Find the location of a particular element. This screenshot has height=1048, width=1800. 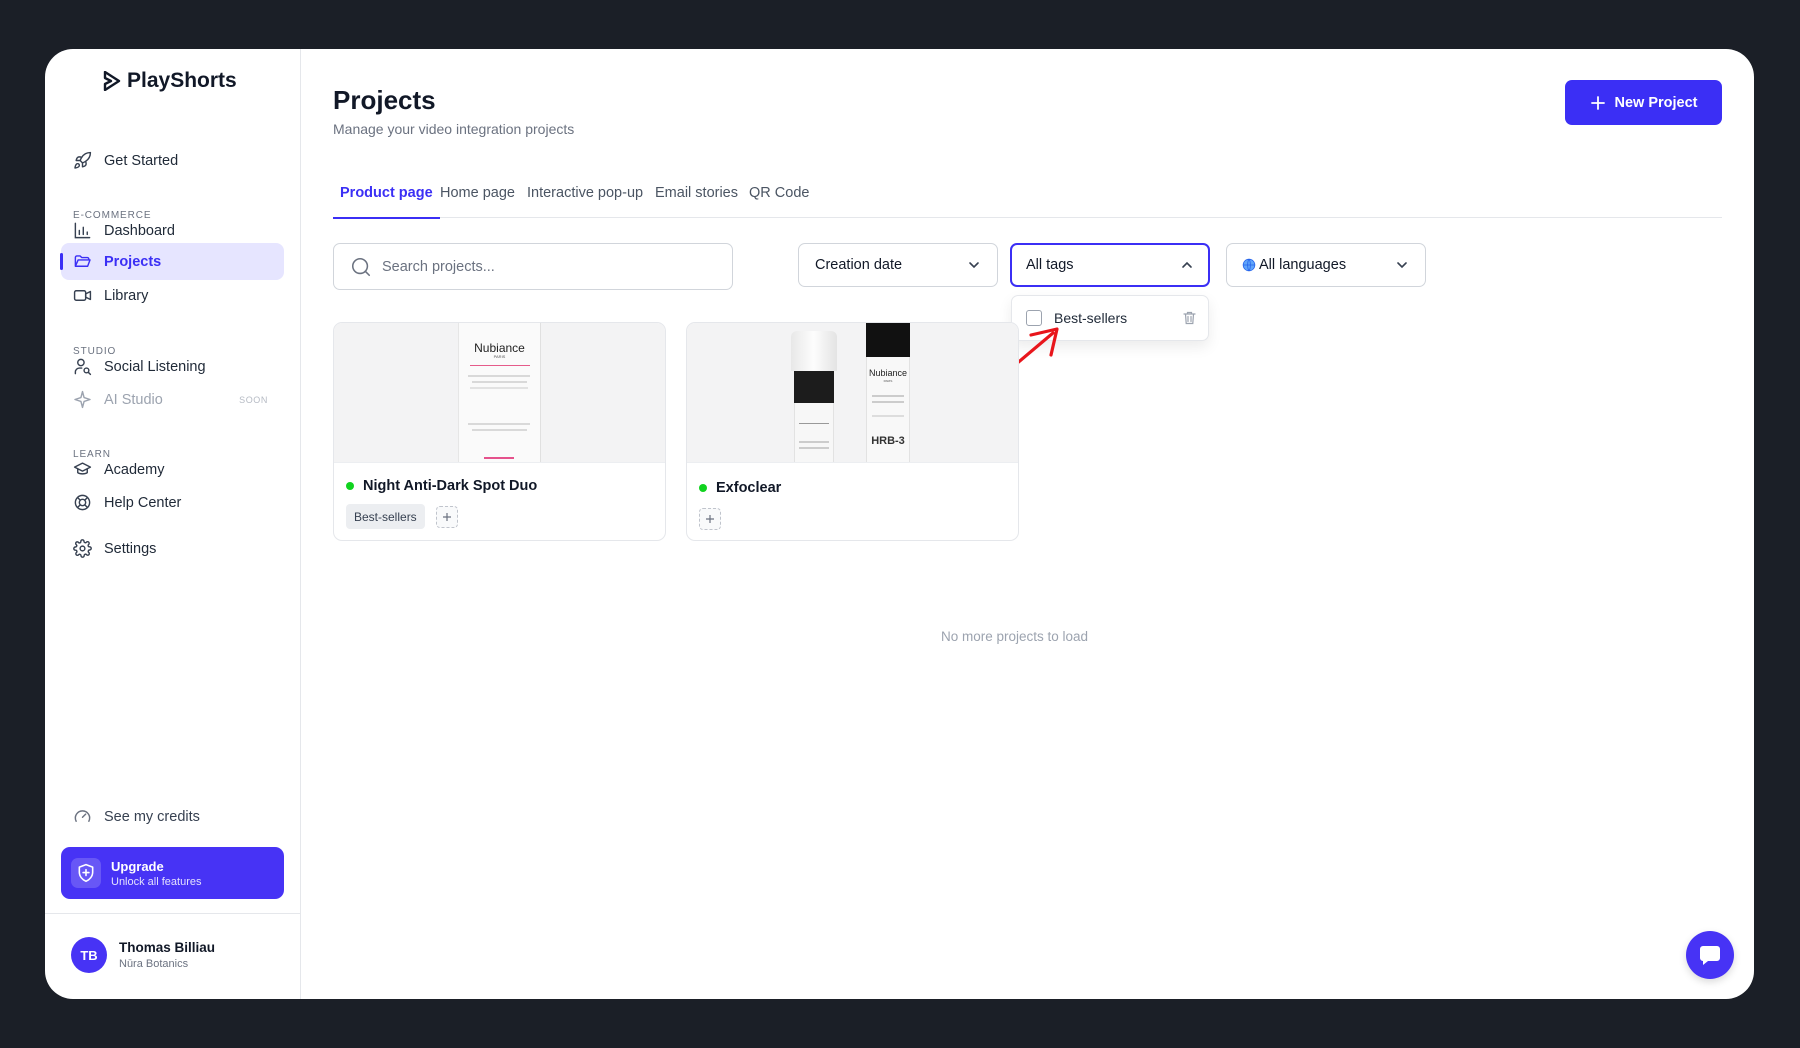

sidebar-item-settings: Settings is located at coordinates (172, 548).